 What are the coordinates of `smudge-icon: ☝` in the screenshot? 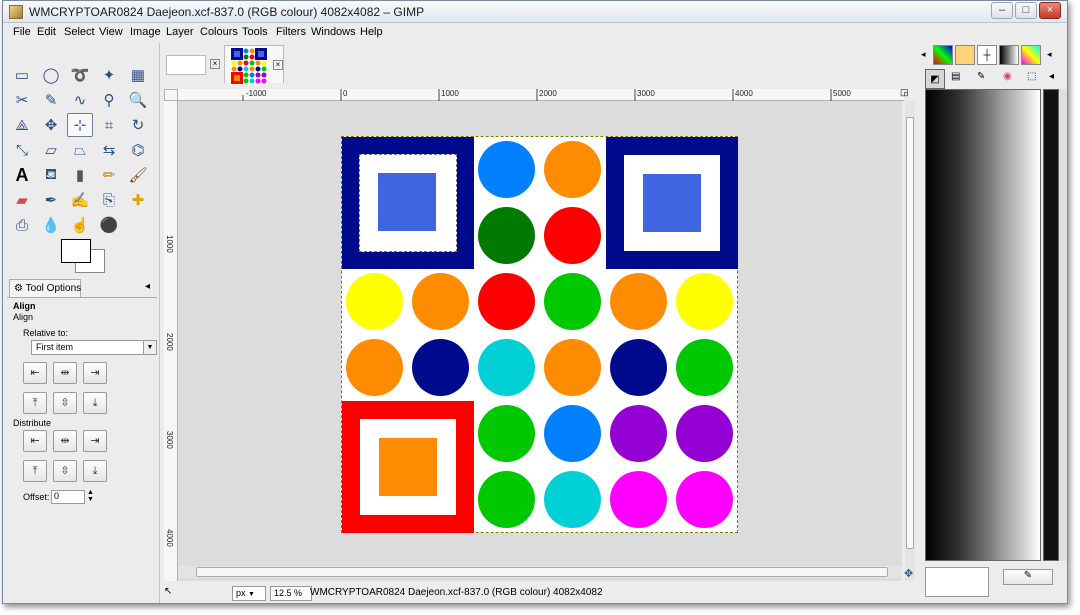 It's located at (80, 225).